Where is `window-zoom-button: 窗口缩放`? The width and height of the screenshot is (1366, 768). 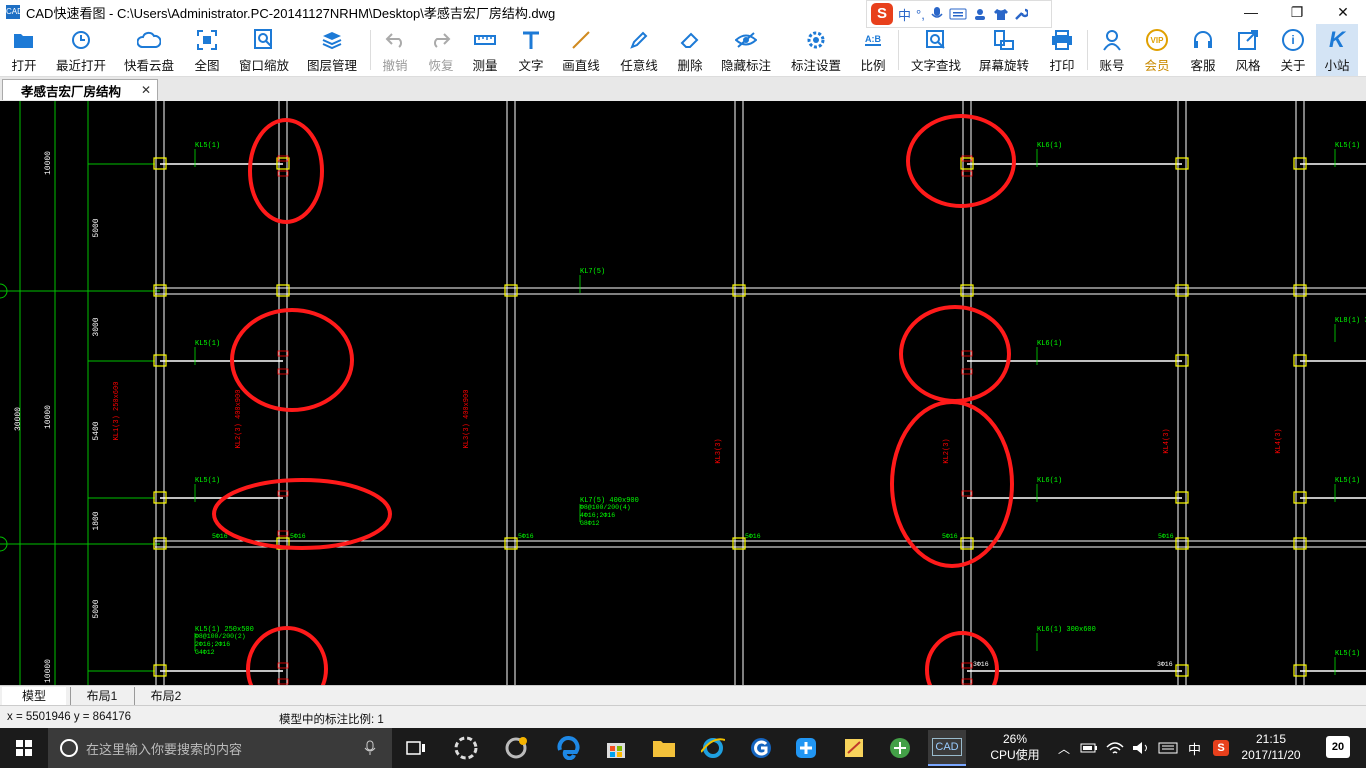
window-zoom-button: 窗口缩放 is located at coordinates (264, 50).